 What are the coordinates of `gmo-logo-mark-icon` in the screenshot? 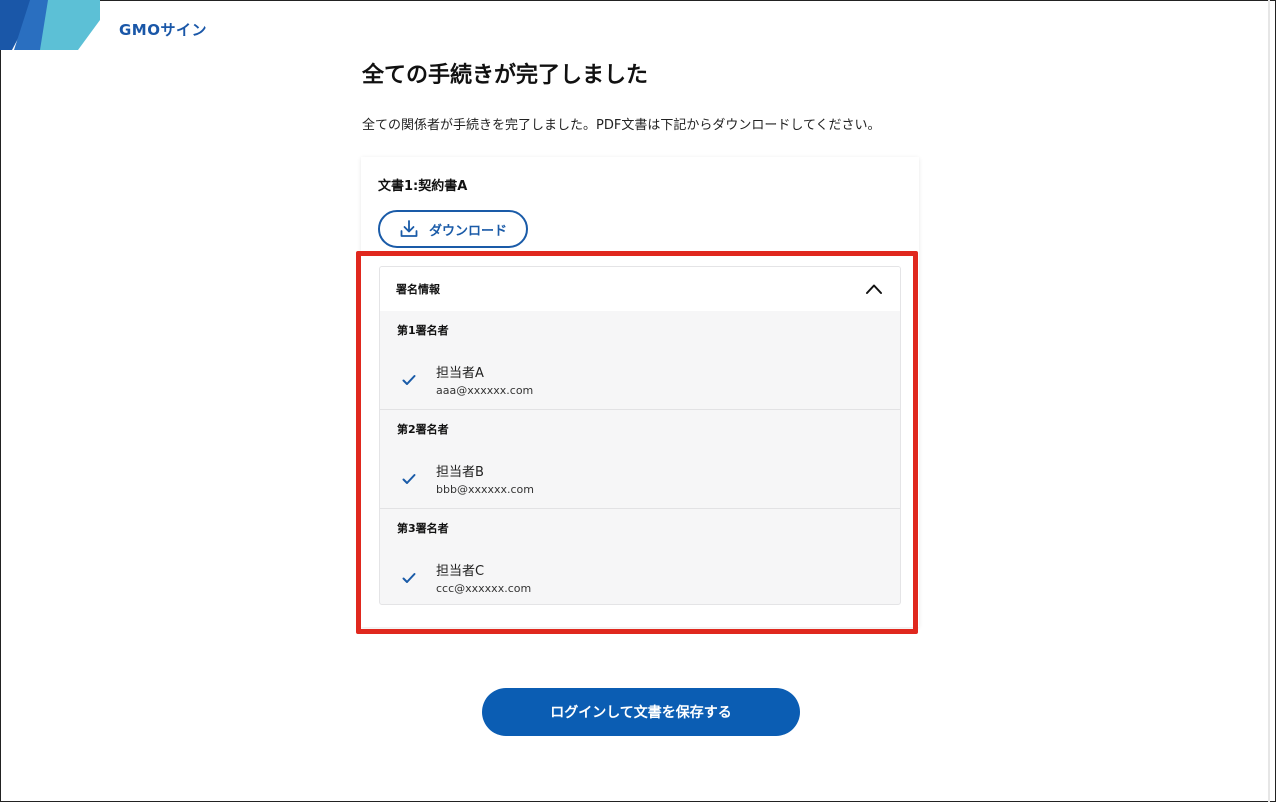 It's located at (50, 25).